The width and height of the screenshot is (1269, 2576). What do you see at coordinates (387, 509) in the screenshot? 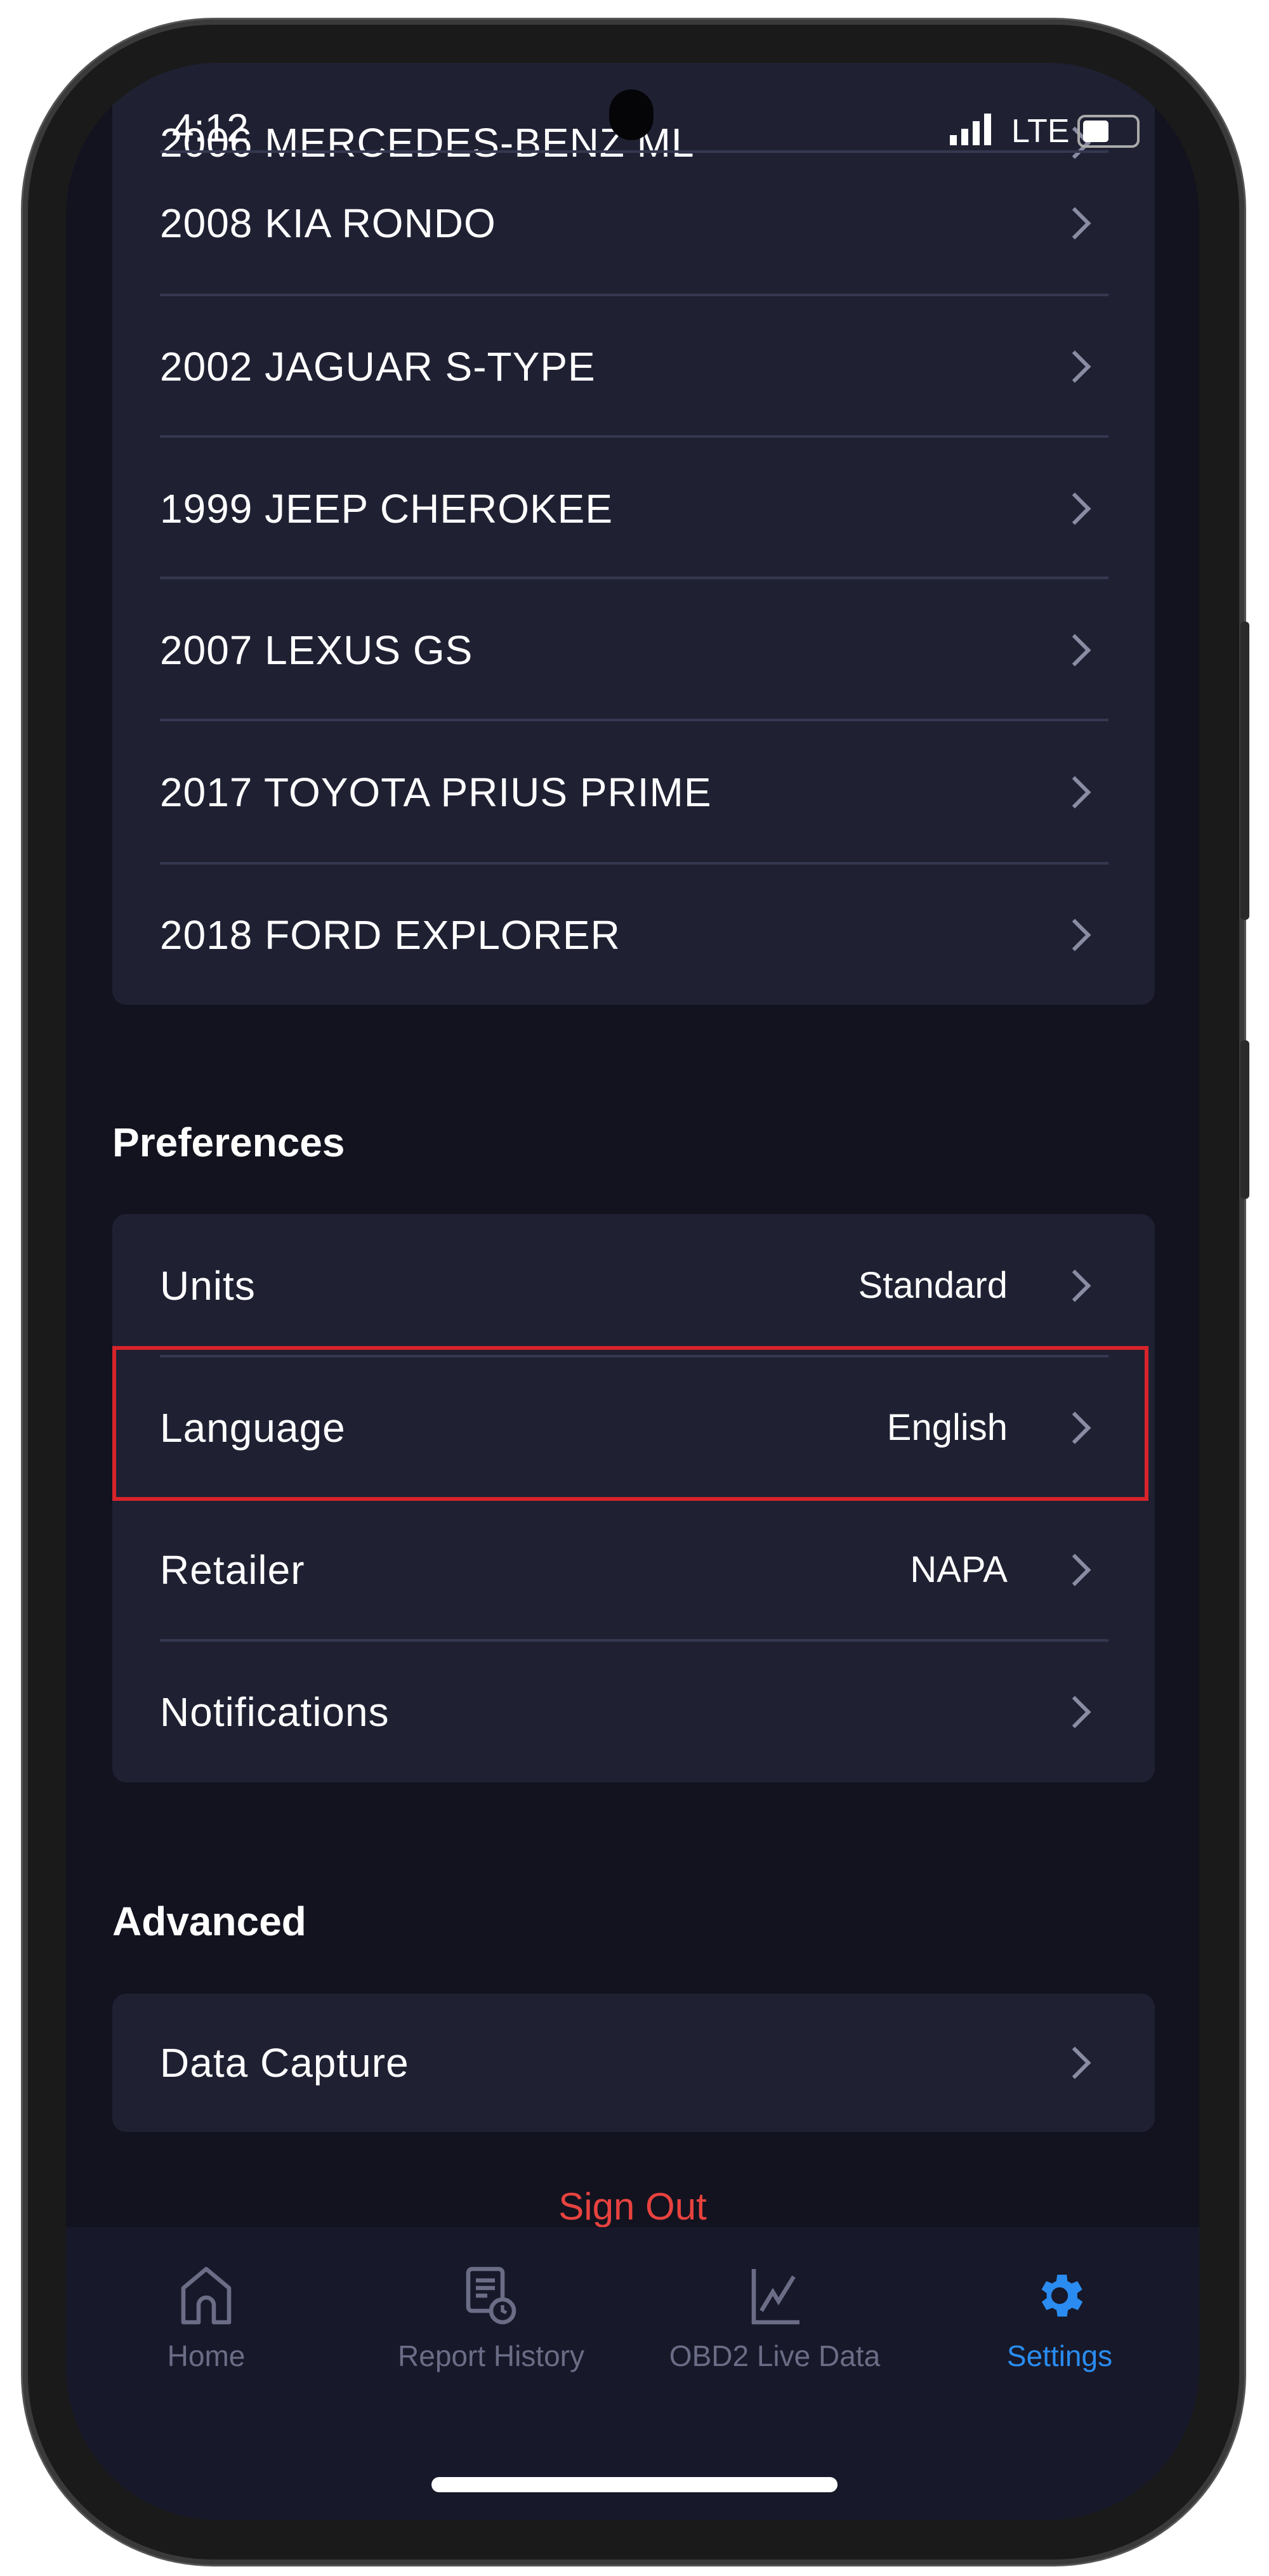
I see `vehicle-label: 1999 JEEP CHEROKEE` at bounding box center [387, 509].